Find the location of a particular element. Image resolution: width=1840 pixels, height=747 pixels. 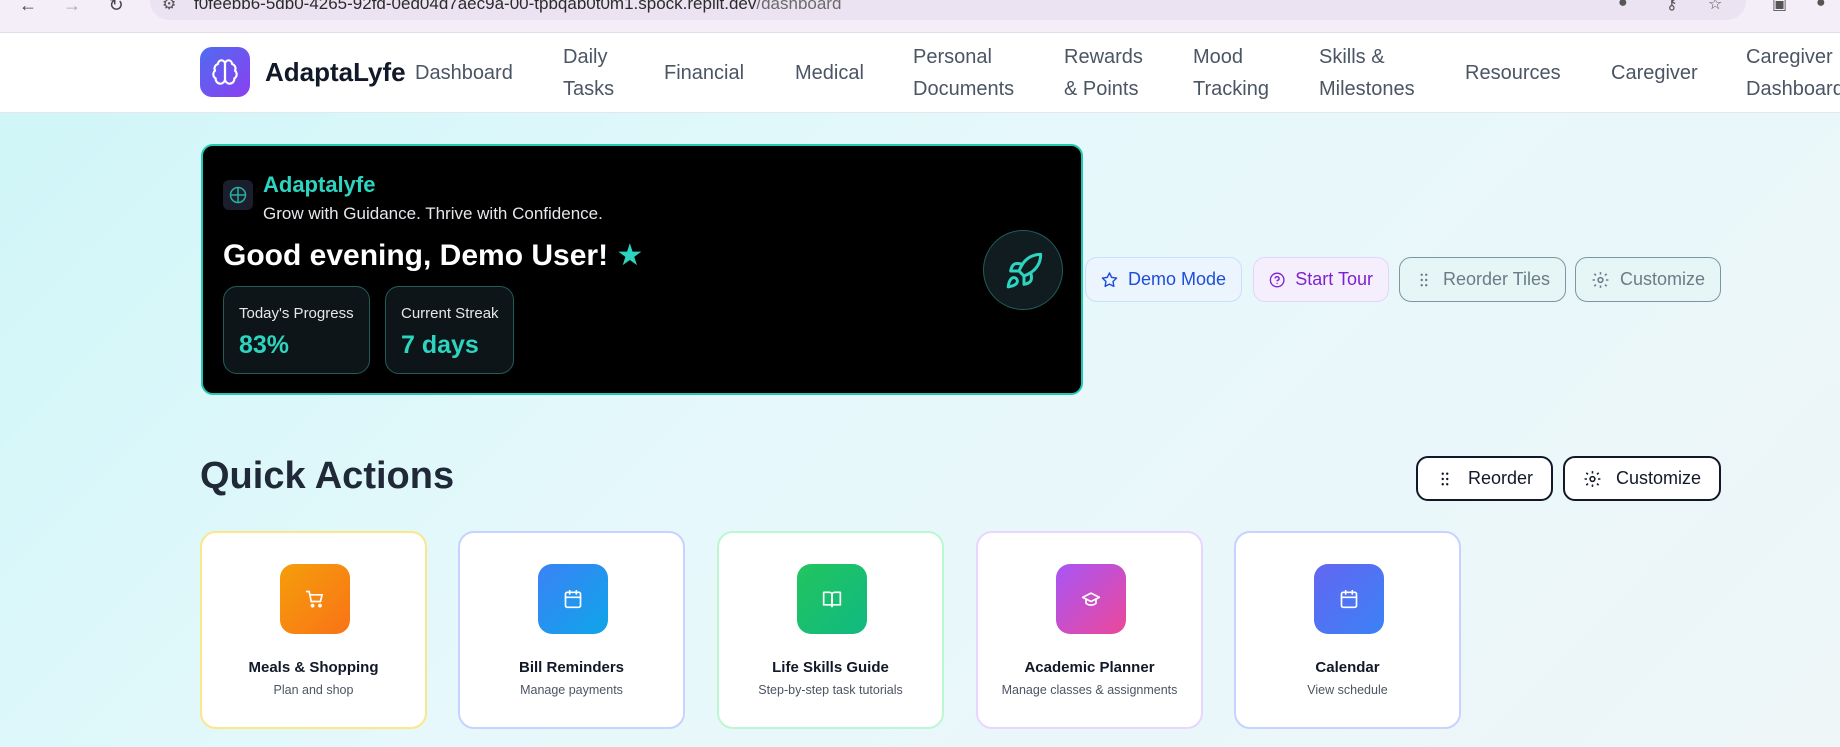

tile-meals-shopping: Meals & Shopping Plan and shop is located at coordinates (313, 630).